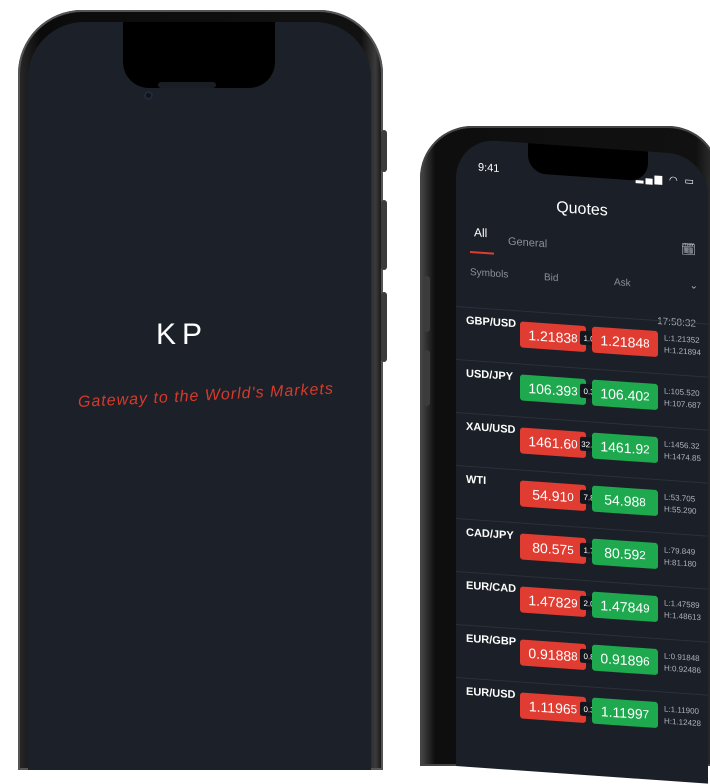  I want to click on high-value: H:55.290, so click(680, 510).